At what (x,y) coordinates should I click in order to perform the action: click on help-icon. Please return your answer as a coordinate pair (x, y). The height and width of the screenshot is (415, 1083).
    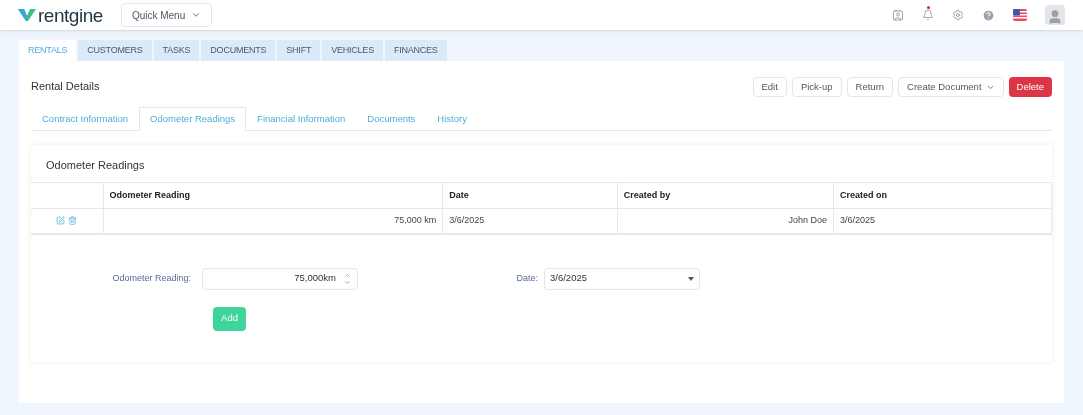
    Looking at the image, I should click on (988, 15).